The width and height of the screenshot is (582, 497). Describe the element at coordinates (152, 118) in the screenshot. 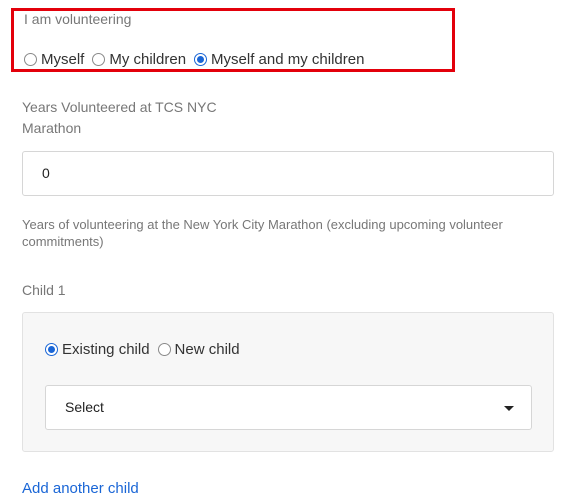

I see `years-volunteered-label: Years Volunteered at TCS NYC Marathon` at that location.